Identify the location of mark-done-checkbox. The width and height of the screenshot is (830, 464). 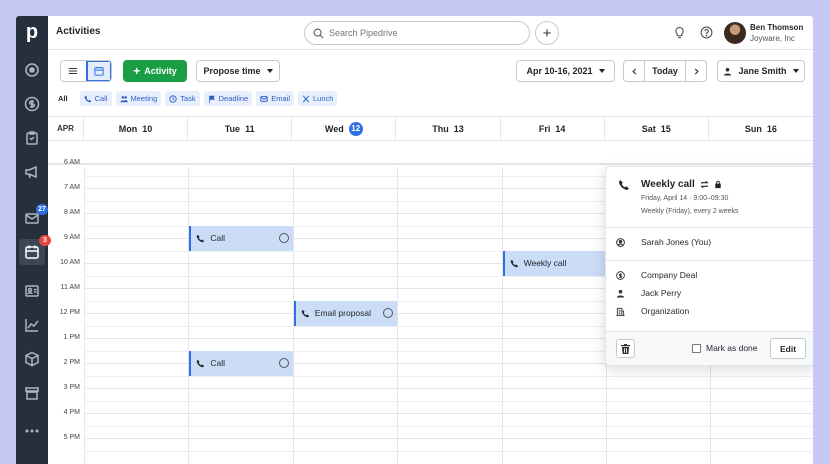
(696, 348).